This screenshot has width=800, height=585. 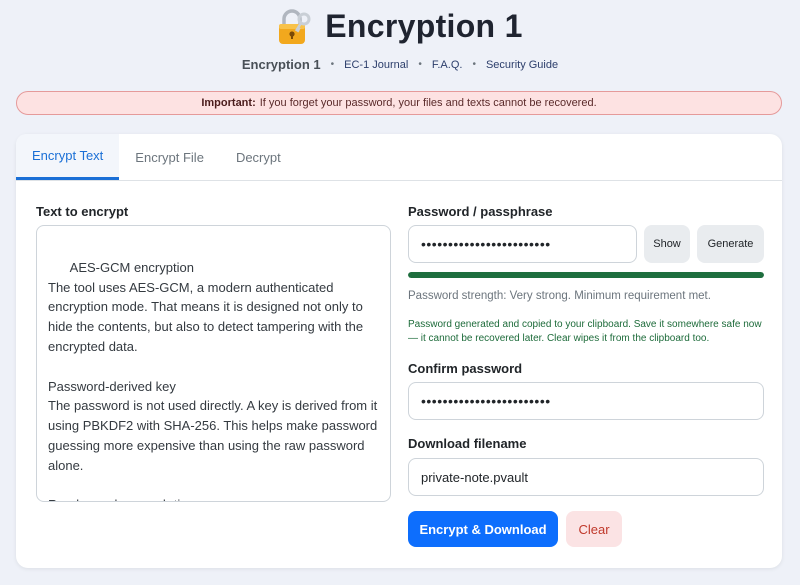 I want to click on tab-encrypt-file: Encrypt File, so click(x=169, y=157).